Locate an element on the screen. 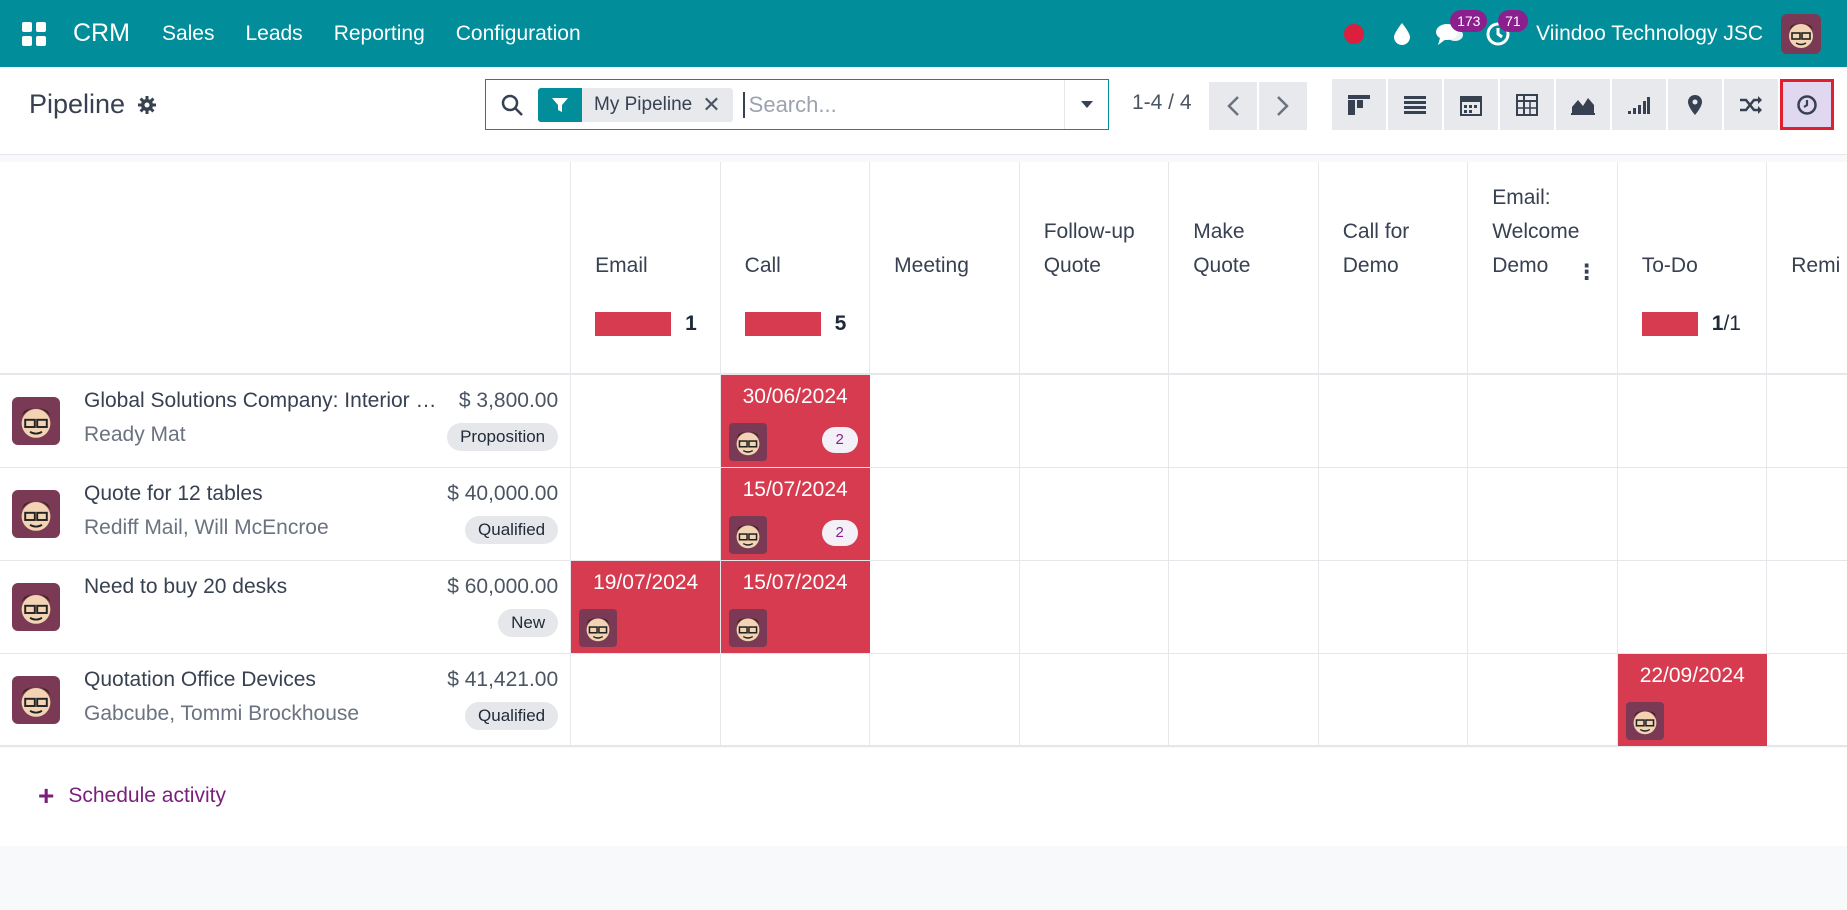 The width and height of the screenshot is (1847, 910). activity-progress: 1 is located at coordinates (646, 324).